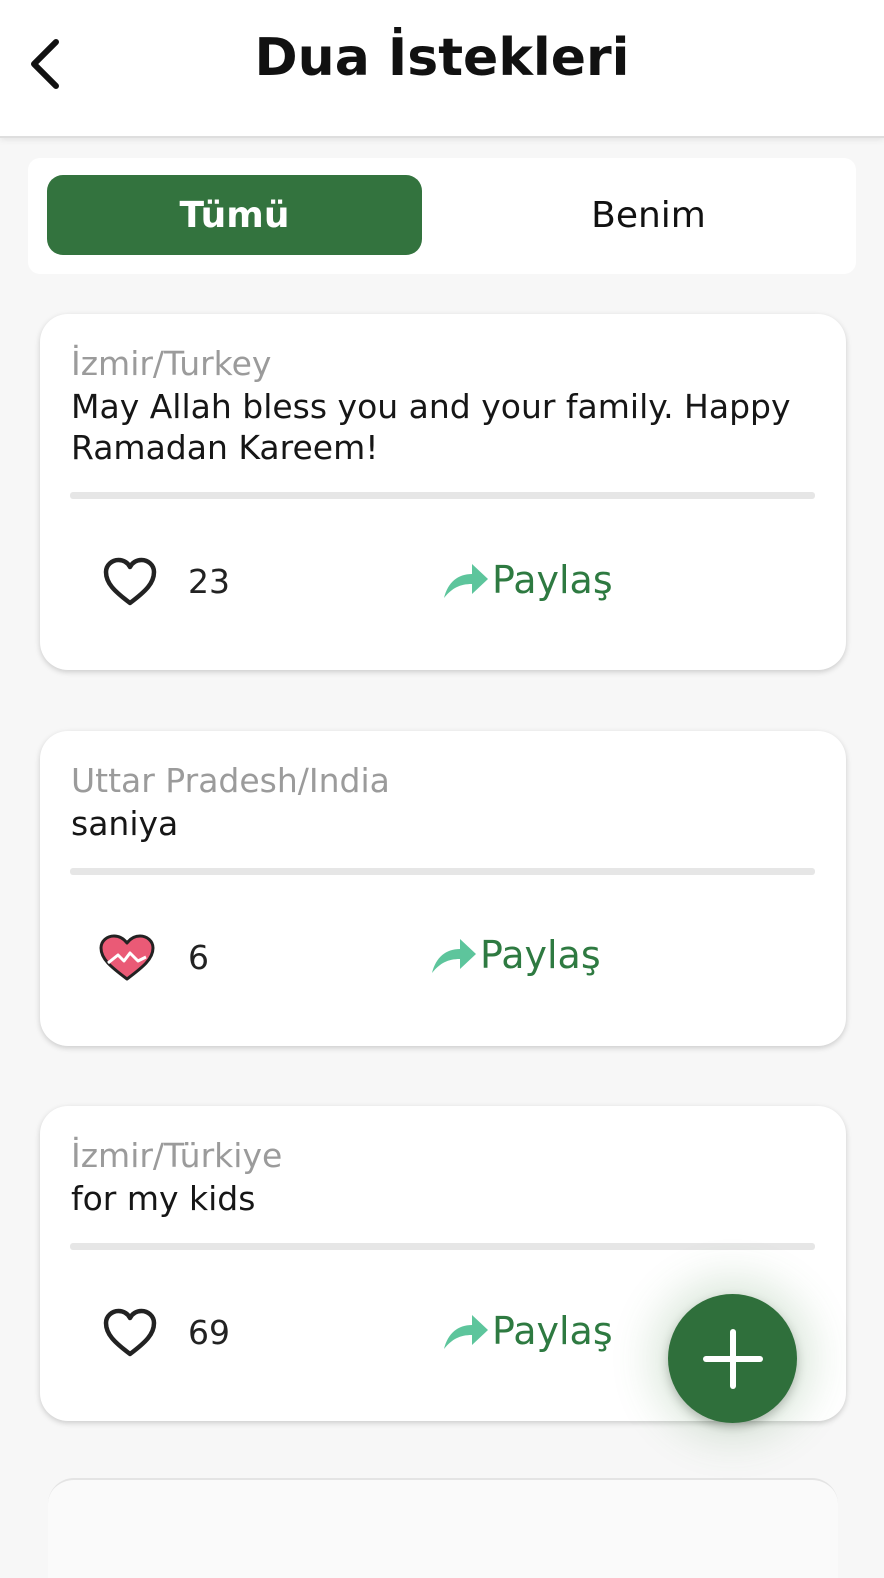  Describe the element at coordinates (234, 215) in the screenshot. I see `tab-all: Tümü` at that location.